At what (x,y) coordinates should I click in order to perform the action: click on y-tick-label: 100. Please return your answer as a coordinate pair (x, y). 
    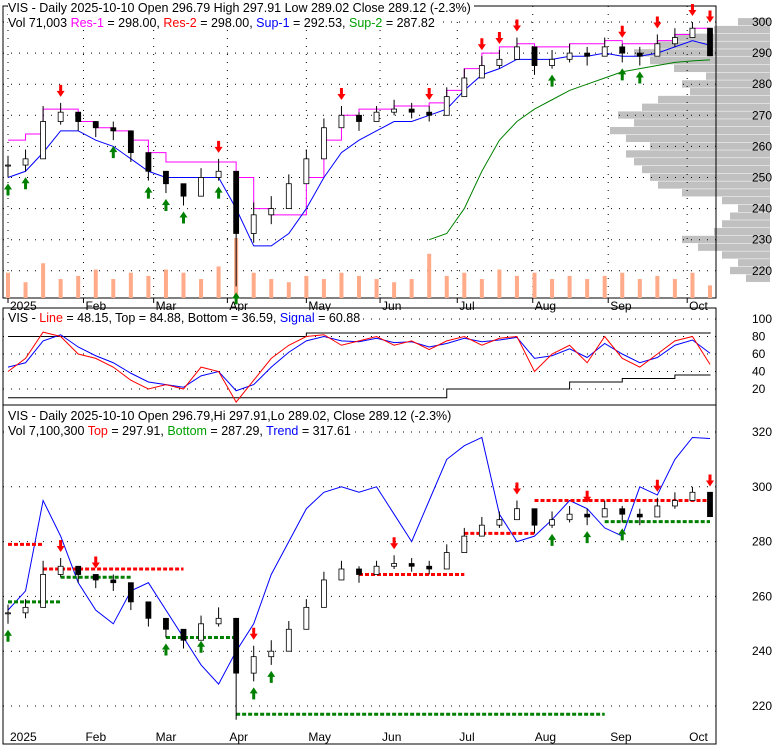
    Looking at the image, I should click on (762, 319).